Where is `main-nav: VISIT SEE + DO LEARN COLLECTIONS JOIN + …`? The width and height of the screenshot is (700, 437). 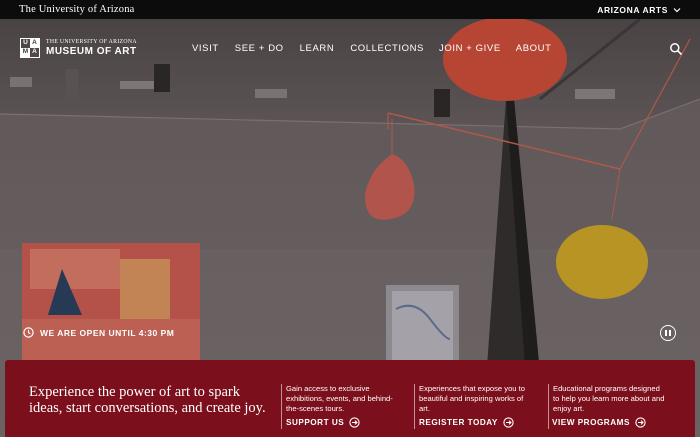
main-nav: VISIT SEE + DO LEARN COLLECTIONS JOIN + … is located at coordinates (372, 48).